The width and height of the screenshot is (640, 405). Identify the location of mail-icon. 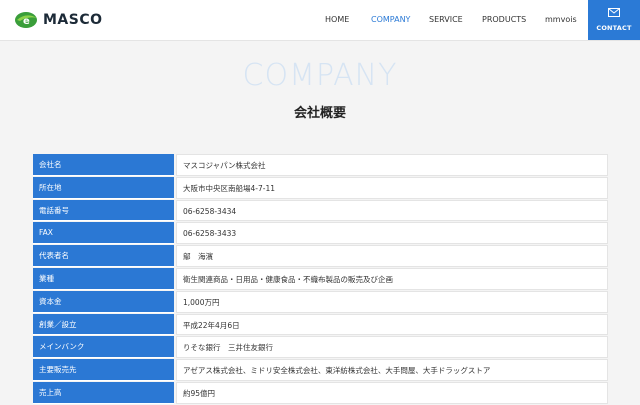
(614, 12).